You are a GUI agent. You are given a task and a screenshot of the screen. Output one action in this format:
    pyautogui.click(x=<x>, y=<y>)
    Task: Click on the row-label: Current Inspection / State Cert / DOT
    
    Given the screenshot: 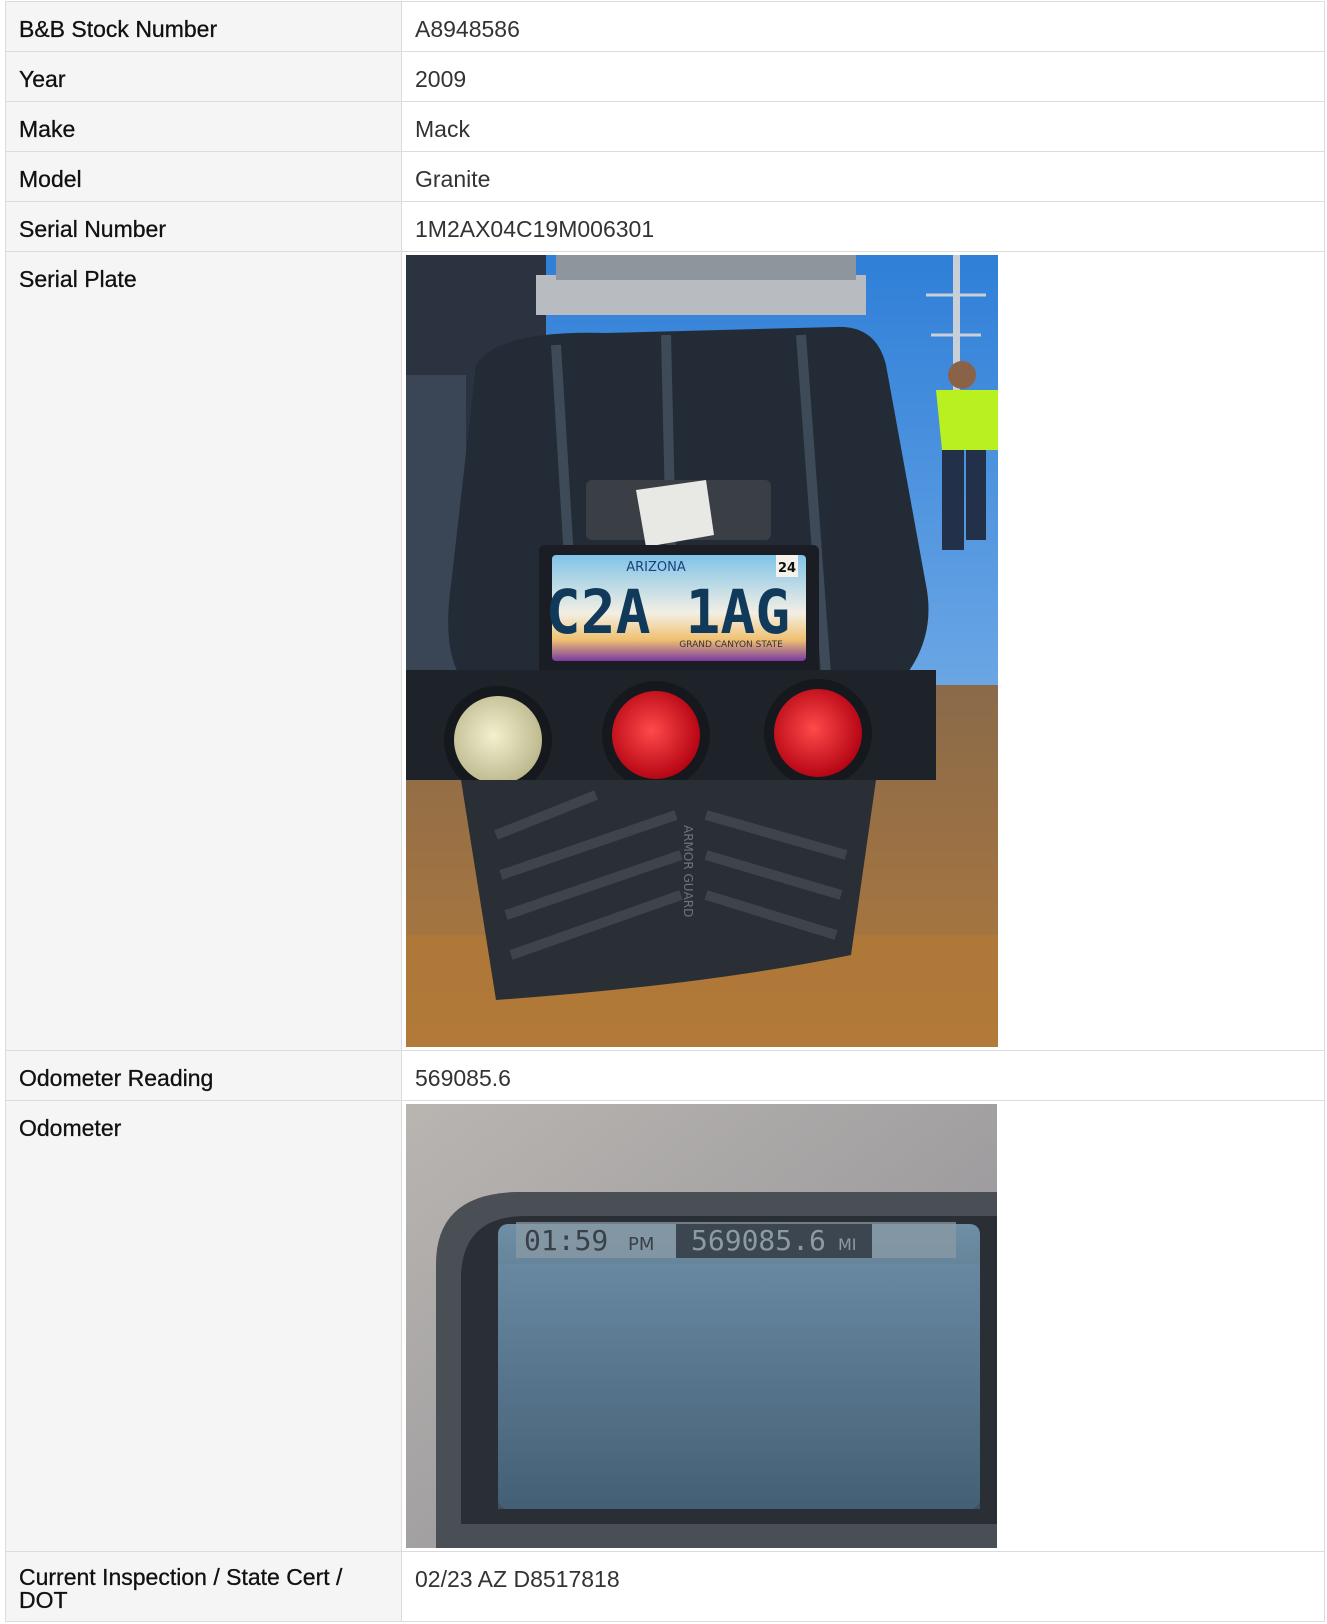 What is the action you would take?
    pyautogui.click(x=203, y=1586)
    